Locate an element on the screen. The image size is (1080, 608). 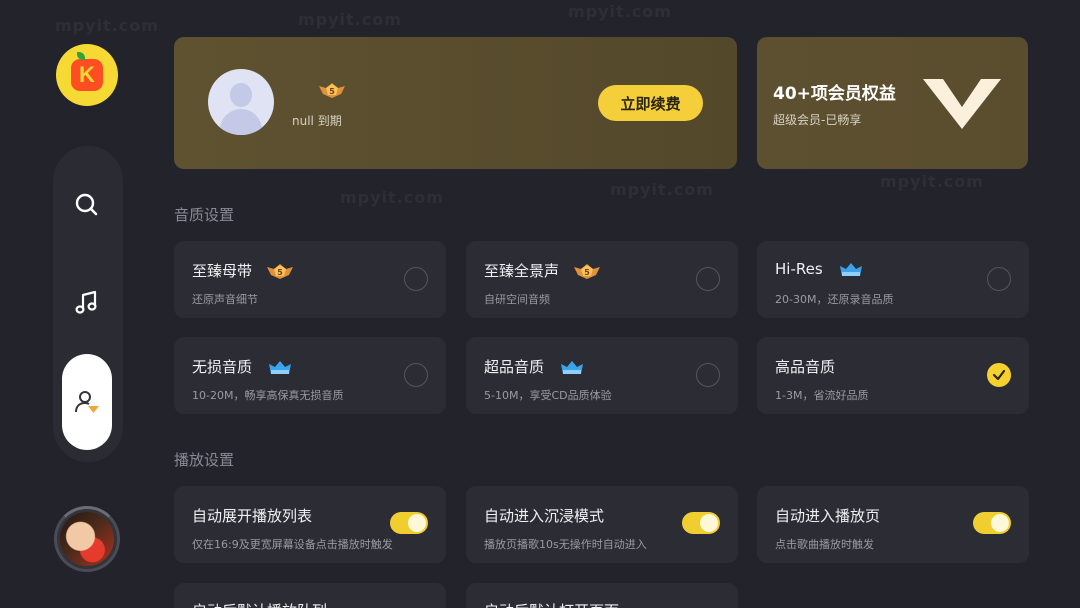
quality-option-title: Hi-Res is located at coordinates (820, 269).